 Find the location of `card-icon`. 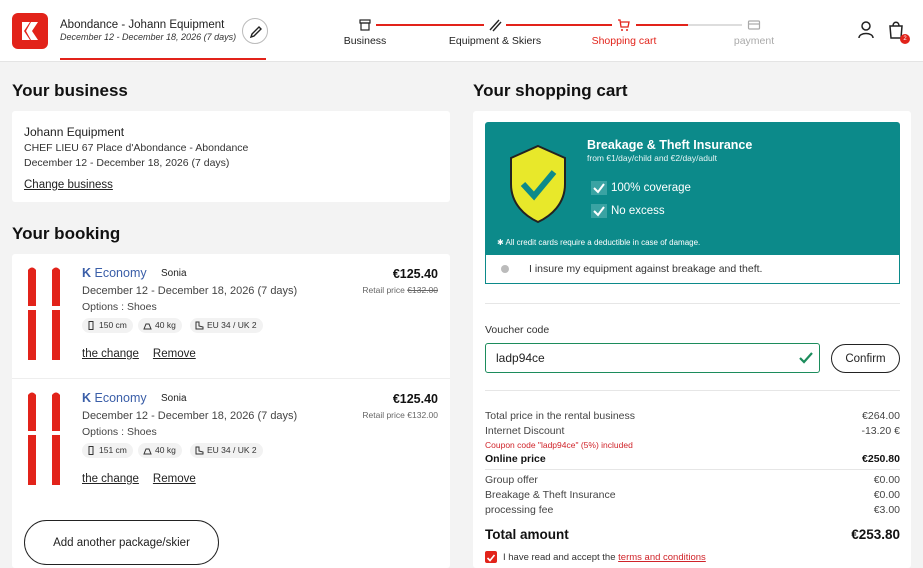

card-icon is located at coordinates (754, 25).